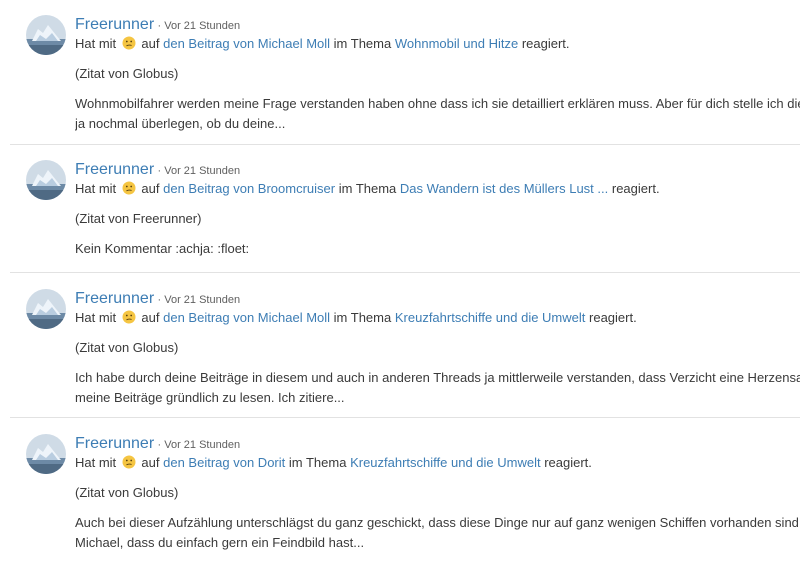 The height and width of the screenshot is (561, 800). What do you see at coordinates (224, 462) in the screenshot?
I see `post-link: den Beitrag von Dorit` at bounding box center [224, 462].